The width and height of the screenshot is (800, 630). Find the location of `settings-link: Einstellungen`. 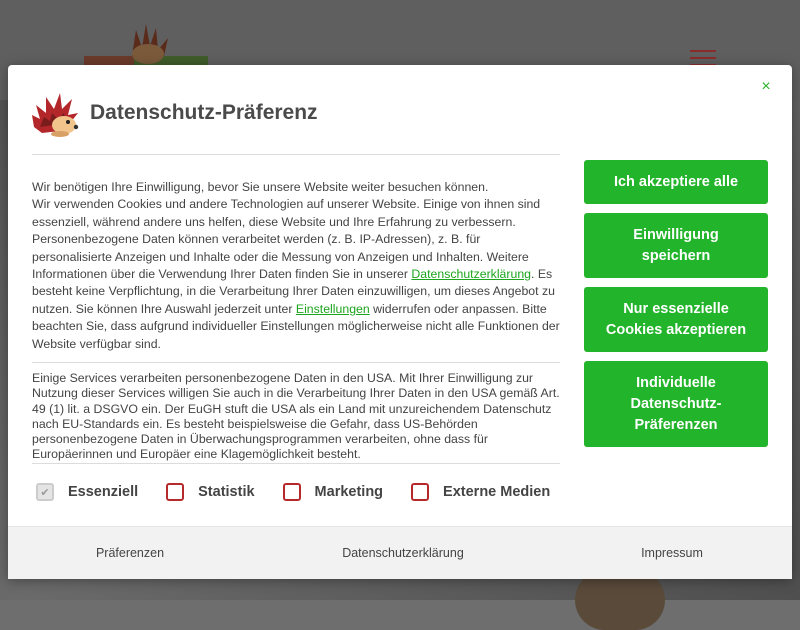

settings-link: Einstellungen is located at coordinates (333, 309).